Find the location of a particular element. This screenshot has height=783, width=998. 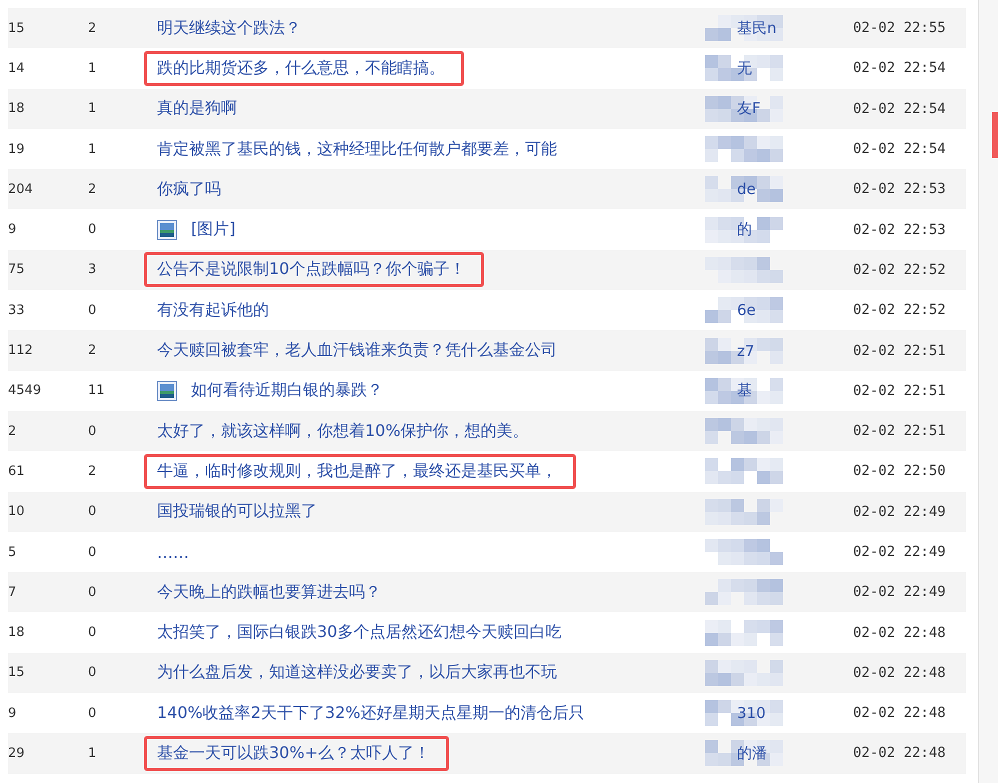

username-fragment: z7 is located at coordinates (745, 351).